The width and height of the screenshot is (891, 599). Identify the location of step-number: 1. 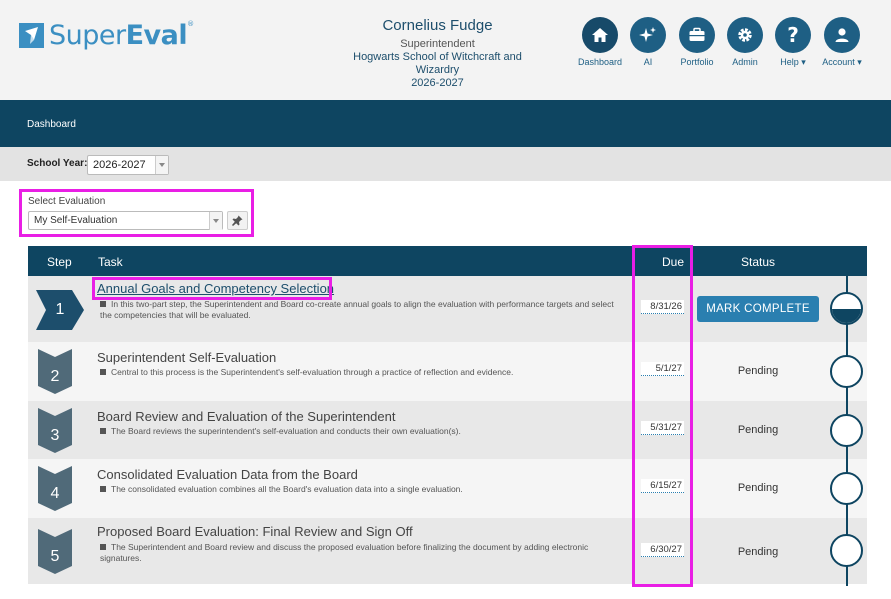
(60, 309).